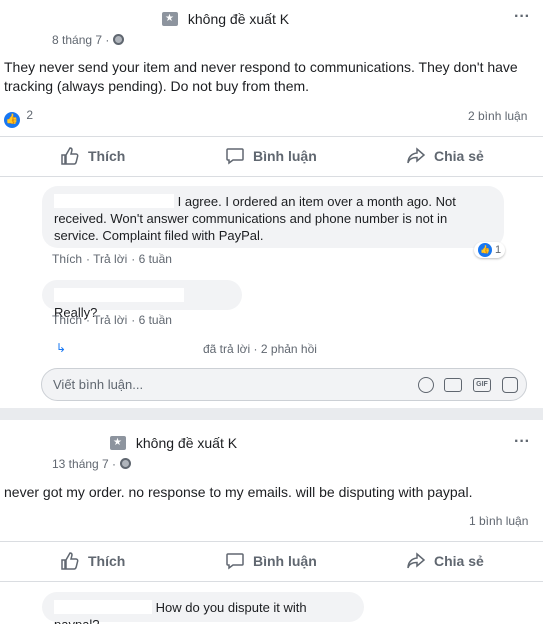 The image size is (543, 624). I want to click on reply-arrow-icon: ↳, so click(61, 348).